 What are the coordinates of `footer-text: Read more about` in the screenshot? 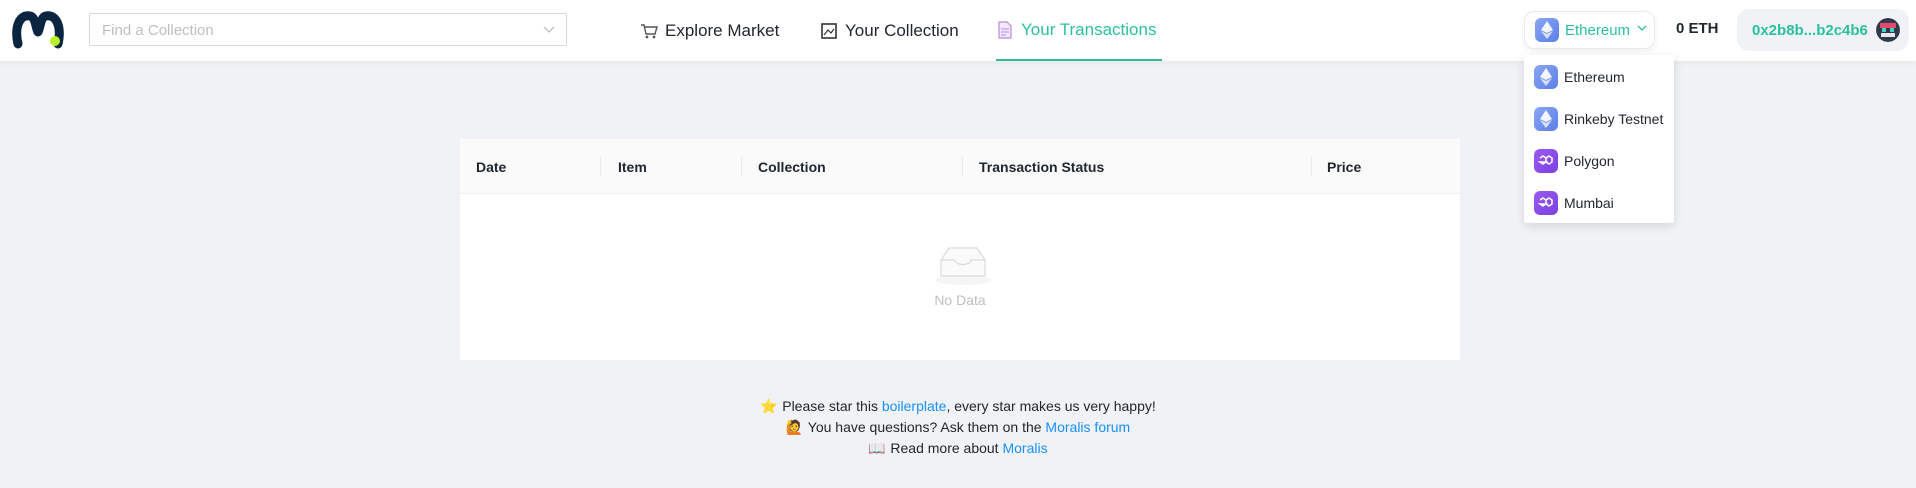 It's located at (946, 448).